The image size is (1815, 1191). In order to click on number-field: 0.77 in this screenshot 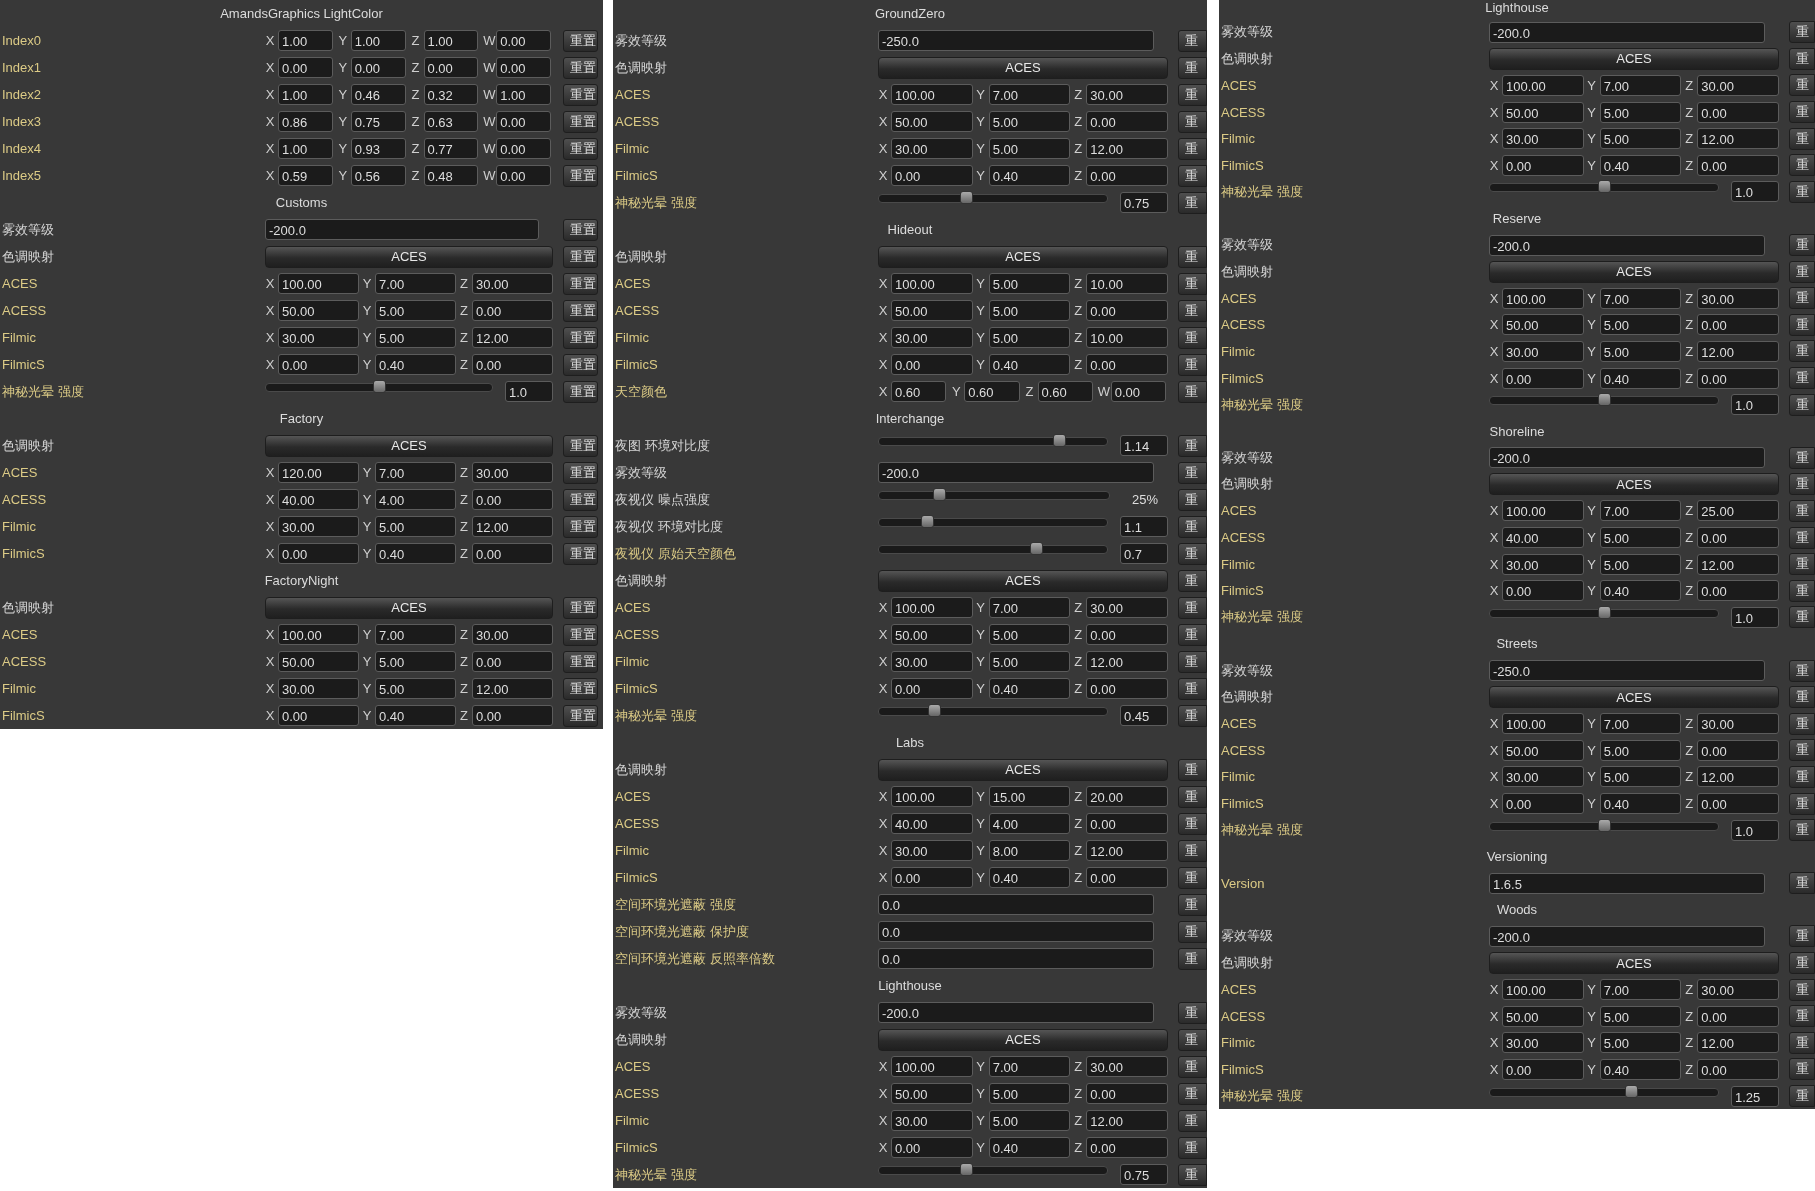, I will do `click(451, 148)`.